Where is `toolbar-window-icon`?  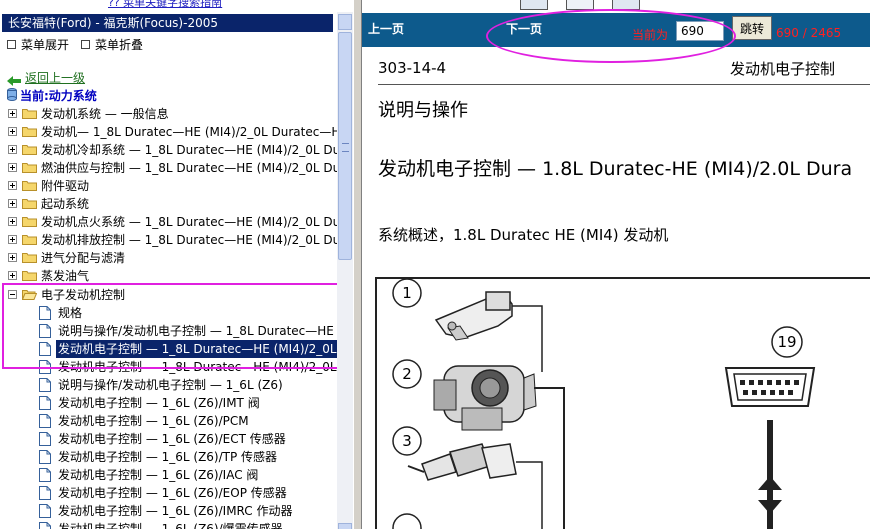
toolbar-window-icon is located at coordinates (534, 5).